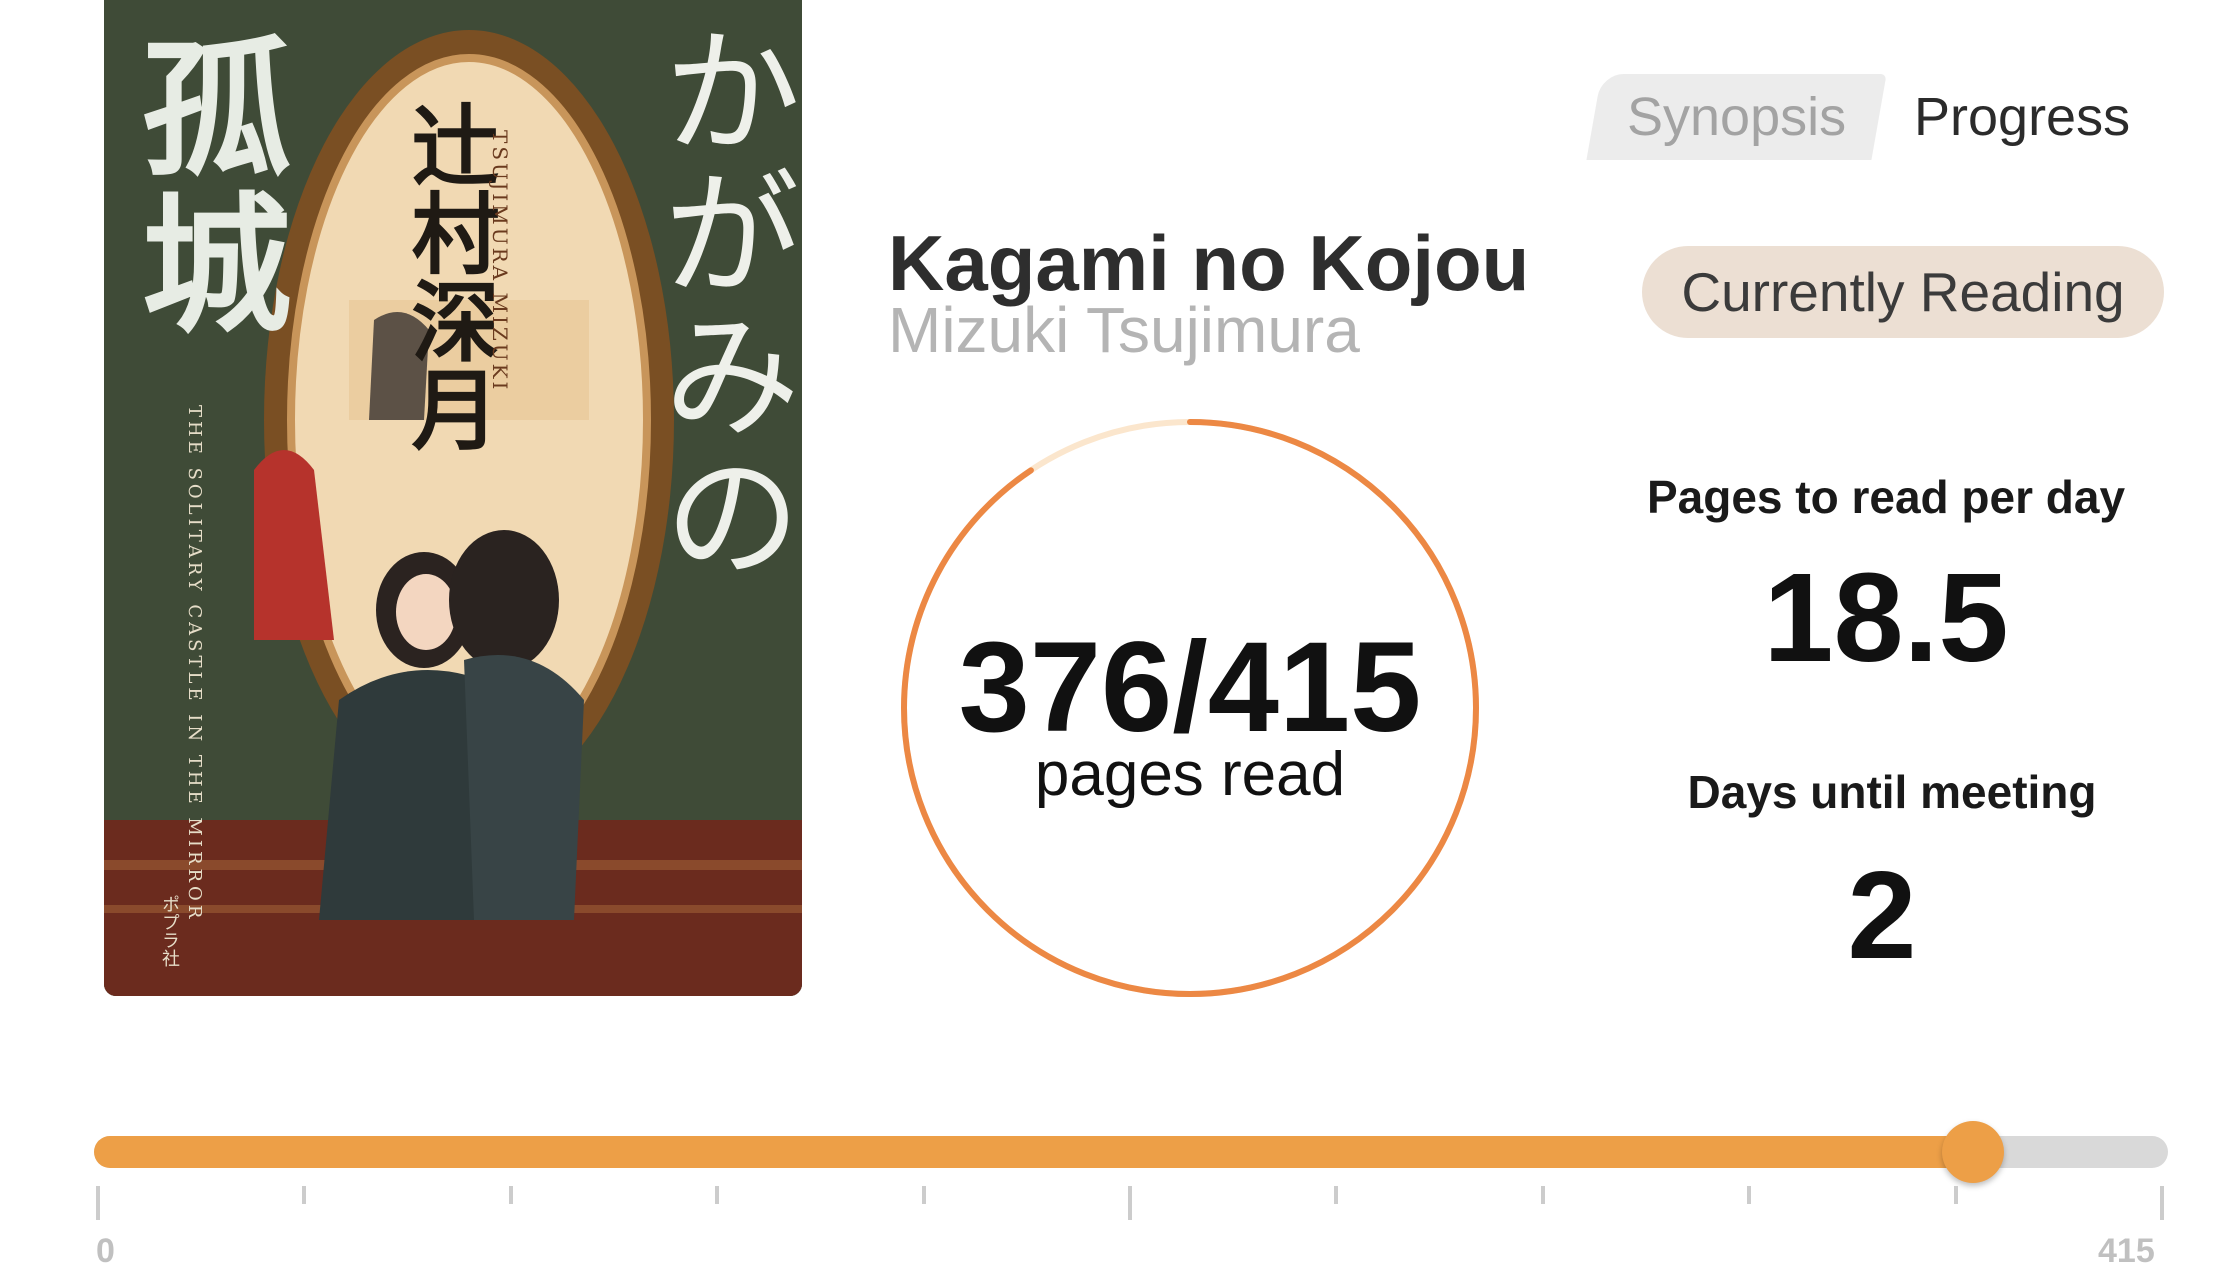  Describe the element at coordinates (500, 261) in the screenshot. I see `cover-author-romaji: TSUJIMURA MIZUKI` at that location.